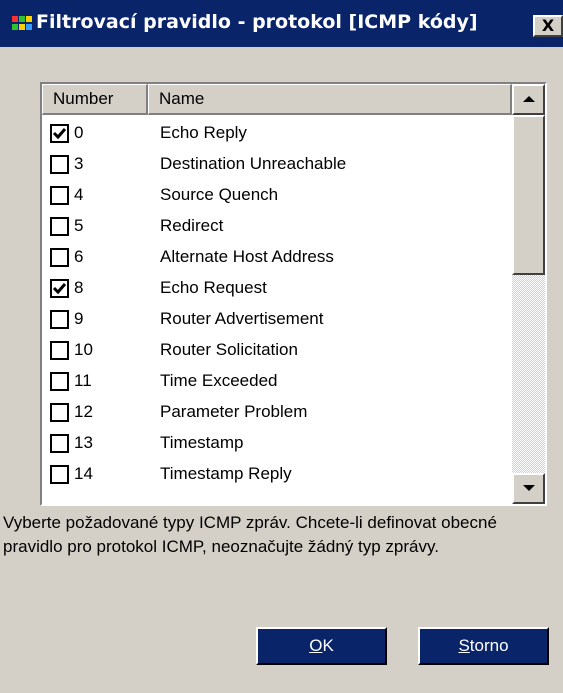 The height and width of the screenshot is (693, 563). I want to click on list-item: 14 Timestamp Reply, so click(277, 474).